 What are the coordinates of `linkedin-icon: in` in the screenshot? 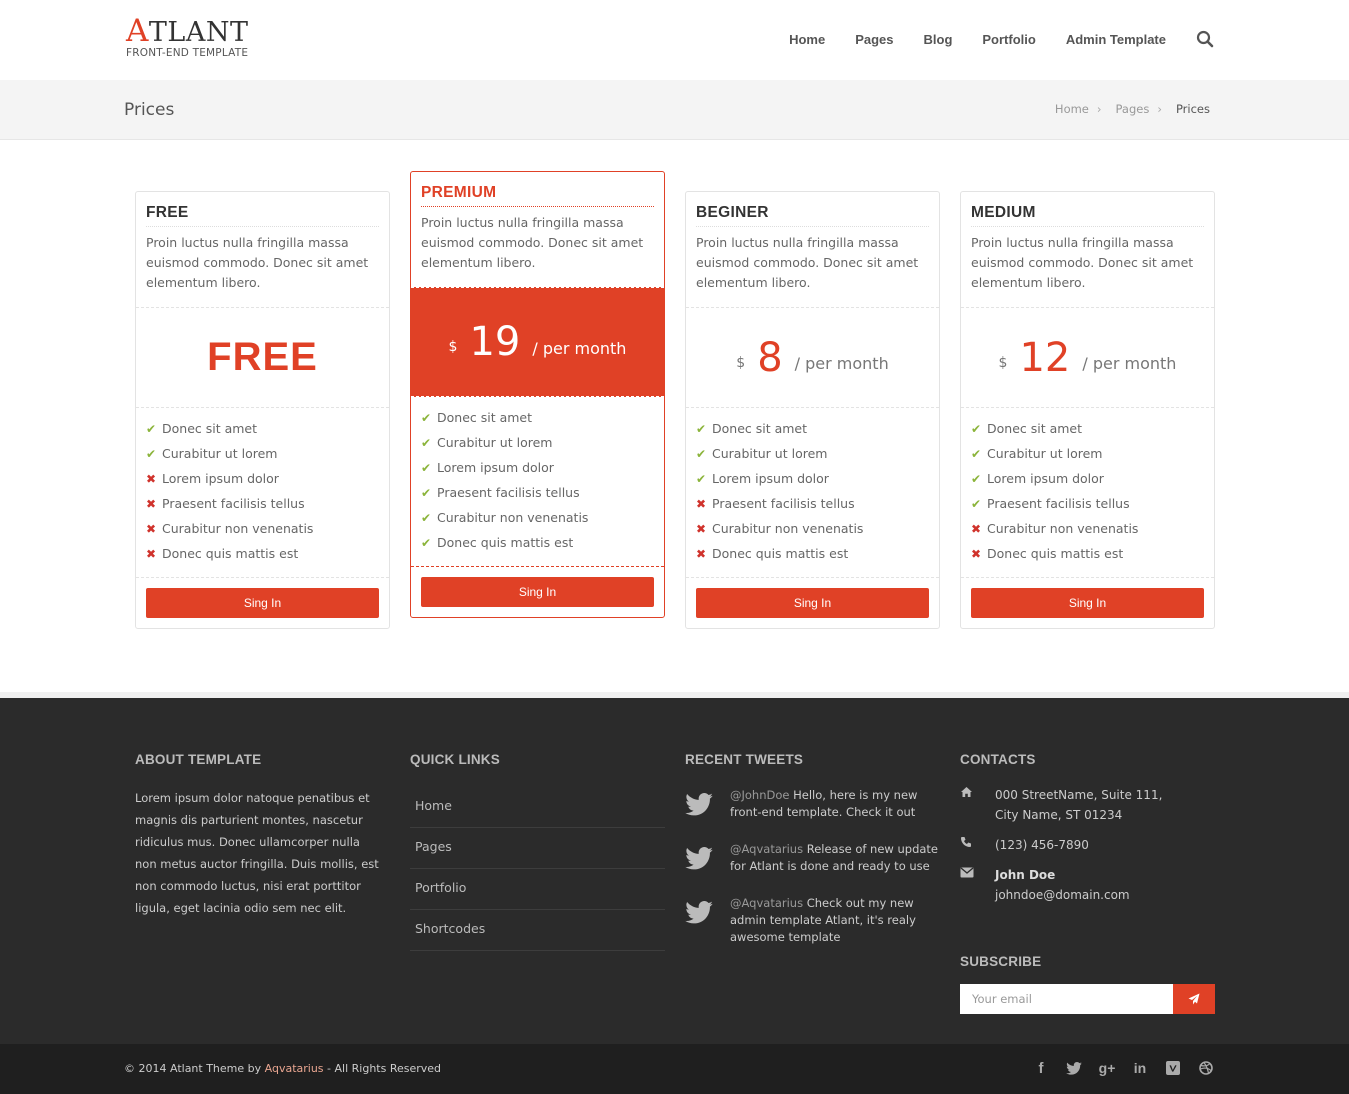 It's located at (1140, 1068).